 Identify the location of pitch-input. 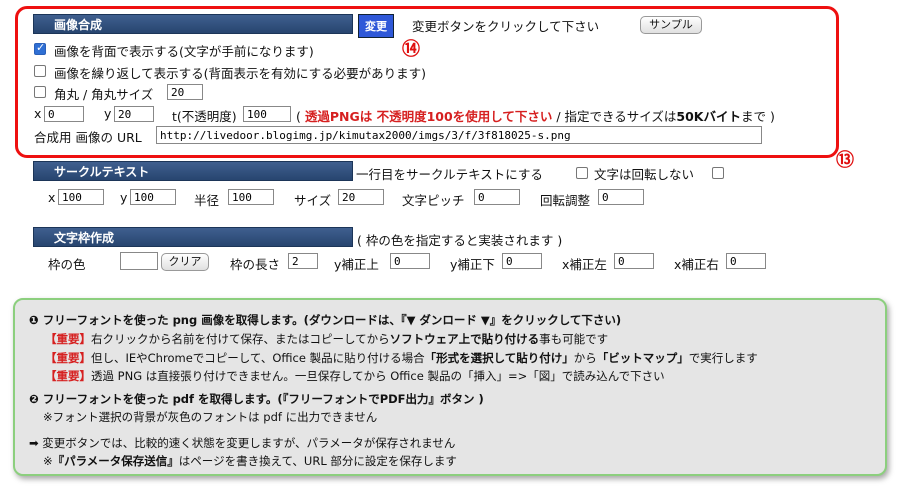
(497, 197).